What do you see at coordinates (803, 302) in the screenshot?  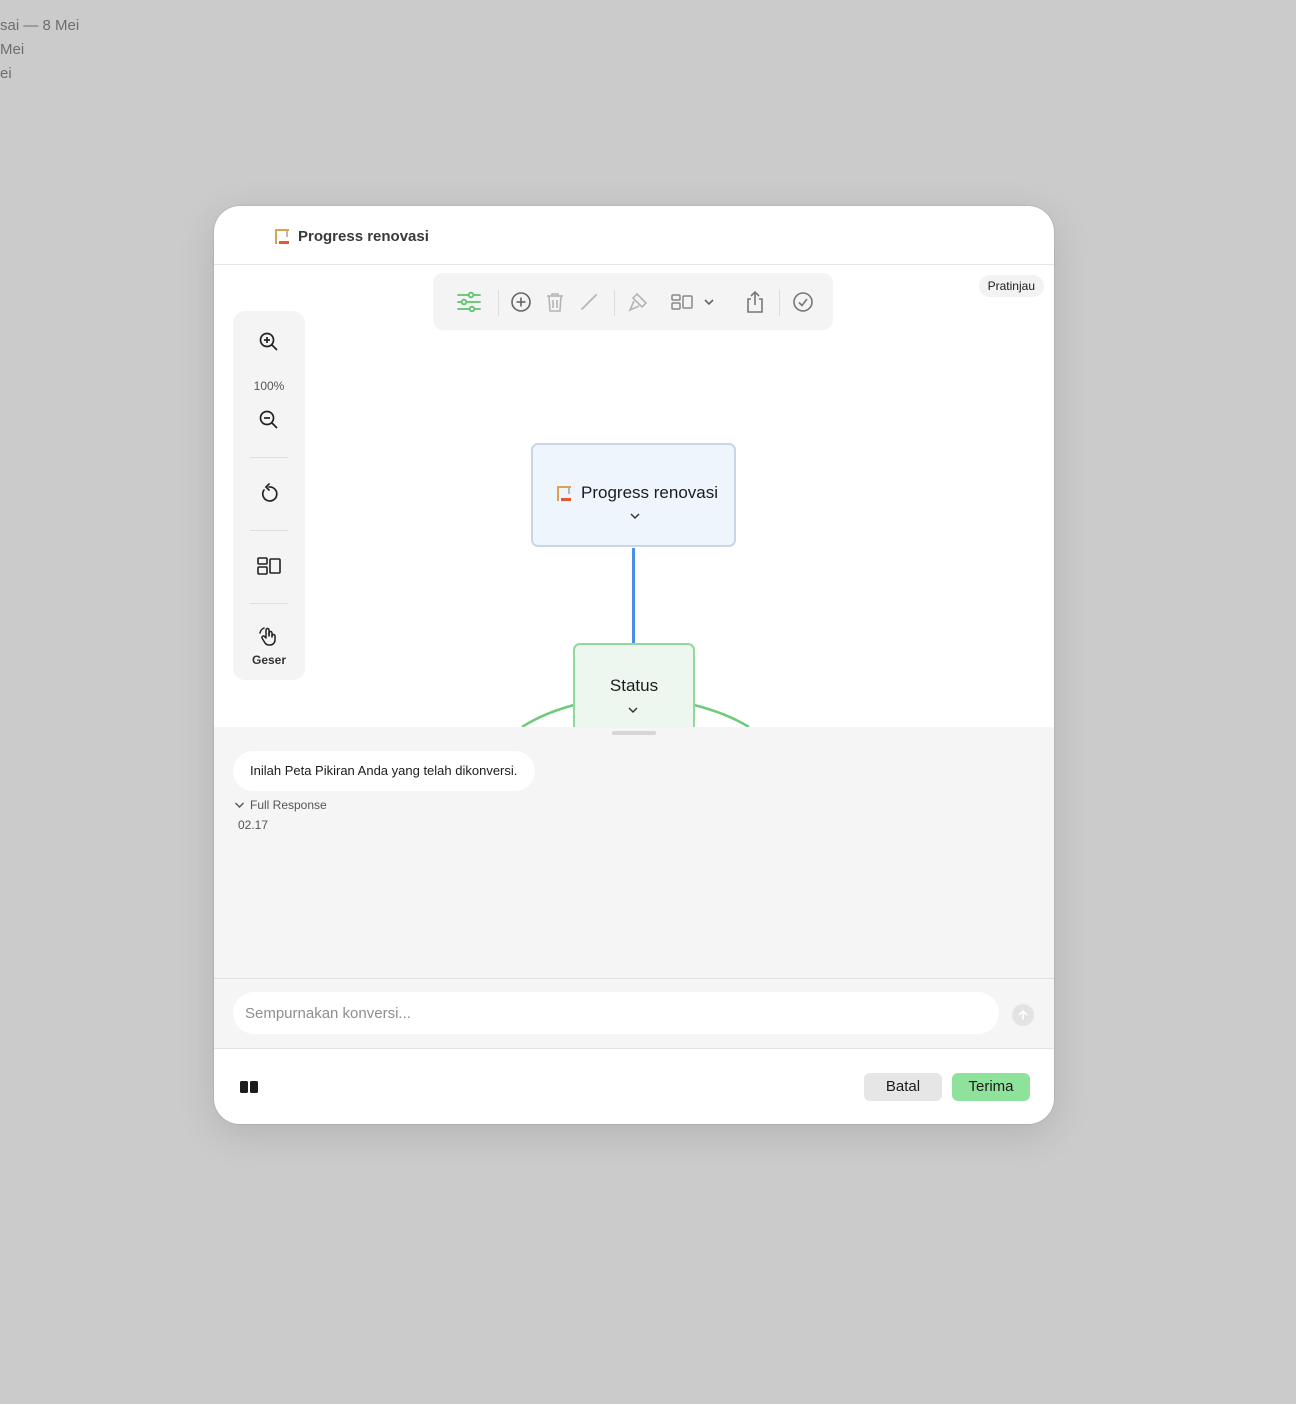 I see `check-circle-icon` at bounding box center [803, 302].